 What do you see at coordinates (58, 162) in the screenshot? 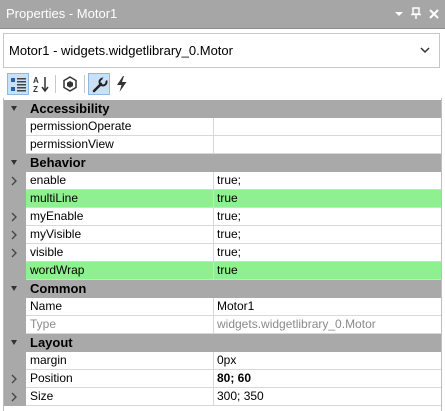
I see `category-label: Behavior` at bounding box center [58, 162].